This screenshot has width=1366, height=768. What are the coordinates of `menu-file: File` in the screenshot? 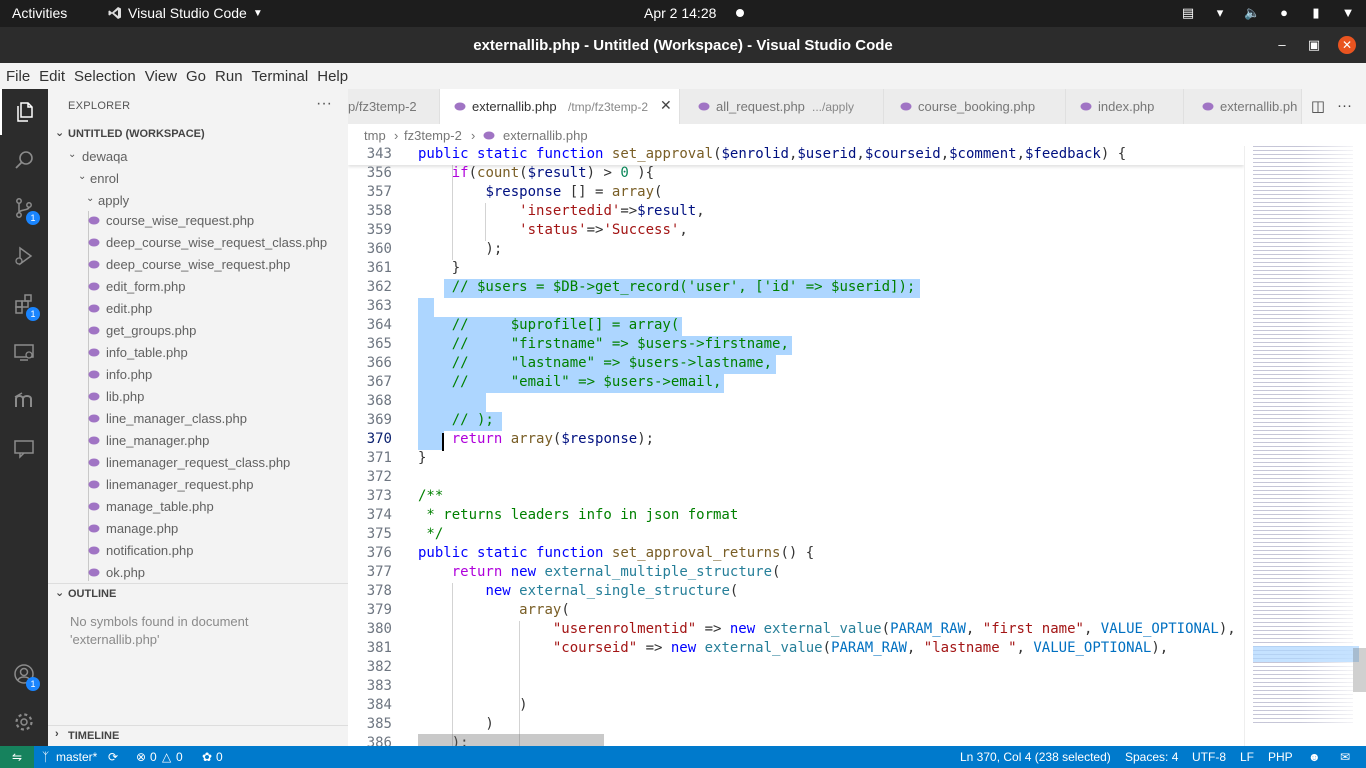 It's located at (18, 76).